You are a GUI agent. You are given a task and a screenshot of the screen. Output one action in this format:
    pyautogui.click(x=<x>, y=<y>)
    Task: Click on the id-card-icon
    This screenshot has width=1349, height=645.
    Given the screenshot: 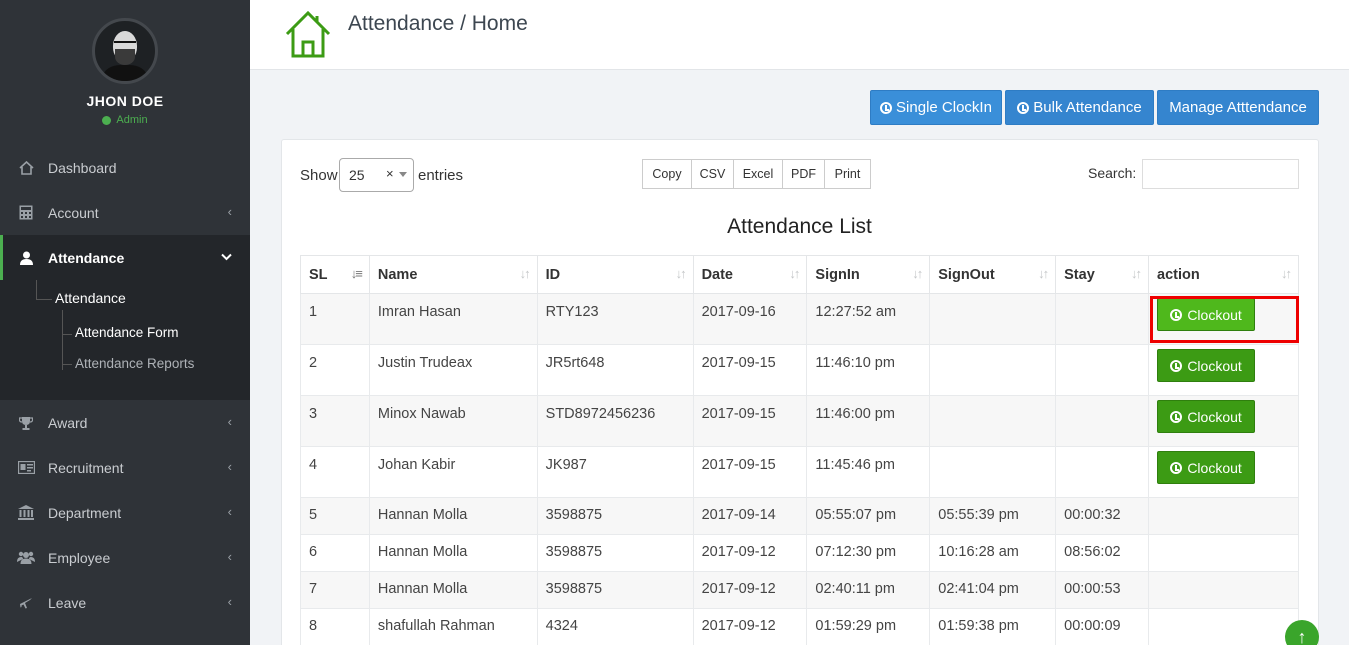 What is the action you would take?
    pyautogui.click(x=26, y=467)
    